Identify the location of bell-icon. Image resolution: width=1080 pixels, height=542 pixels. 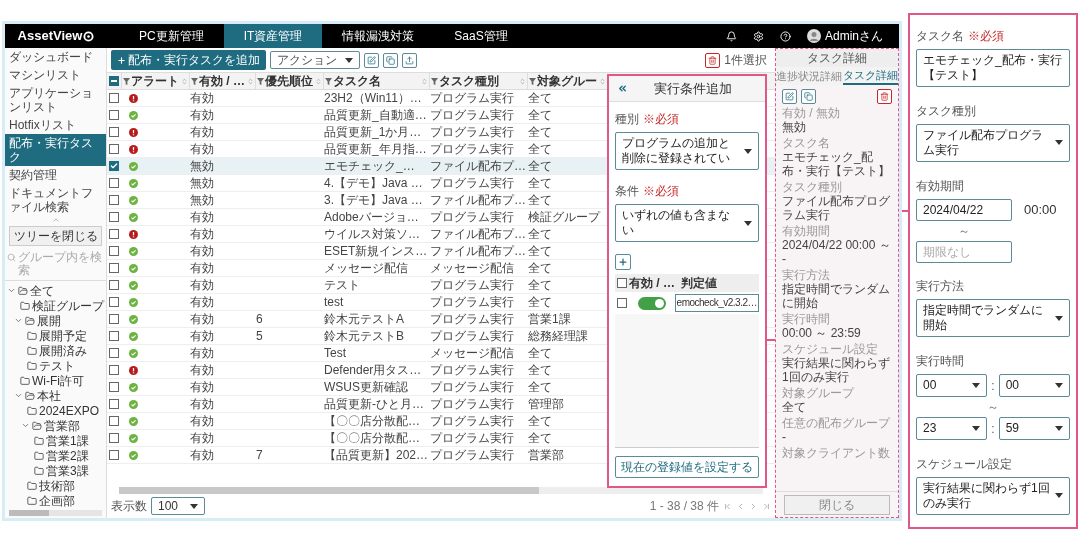
(731, 36).